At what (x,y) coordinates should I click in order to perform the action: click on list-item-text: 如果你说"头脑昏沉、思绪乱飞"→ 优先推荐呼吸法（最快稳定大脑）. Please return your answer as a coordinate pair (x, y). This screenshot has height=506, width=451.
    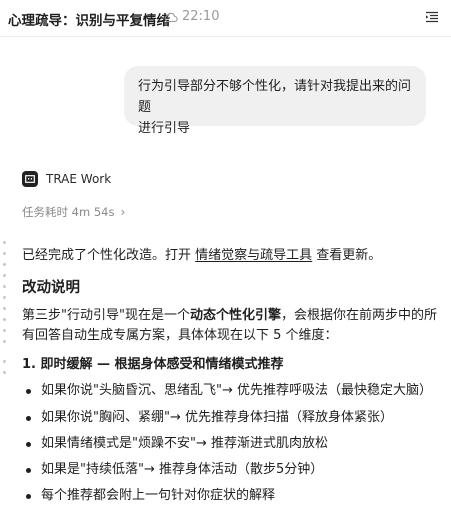
    Looking at the image, I should click on (236, 390).